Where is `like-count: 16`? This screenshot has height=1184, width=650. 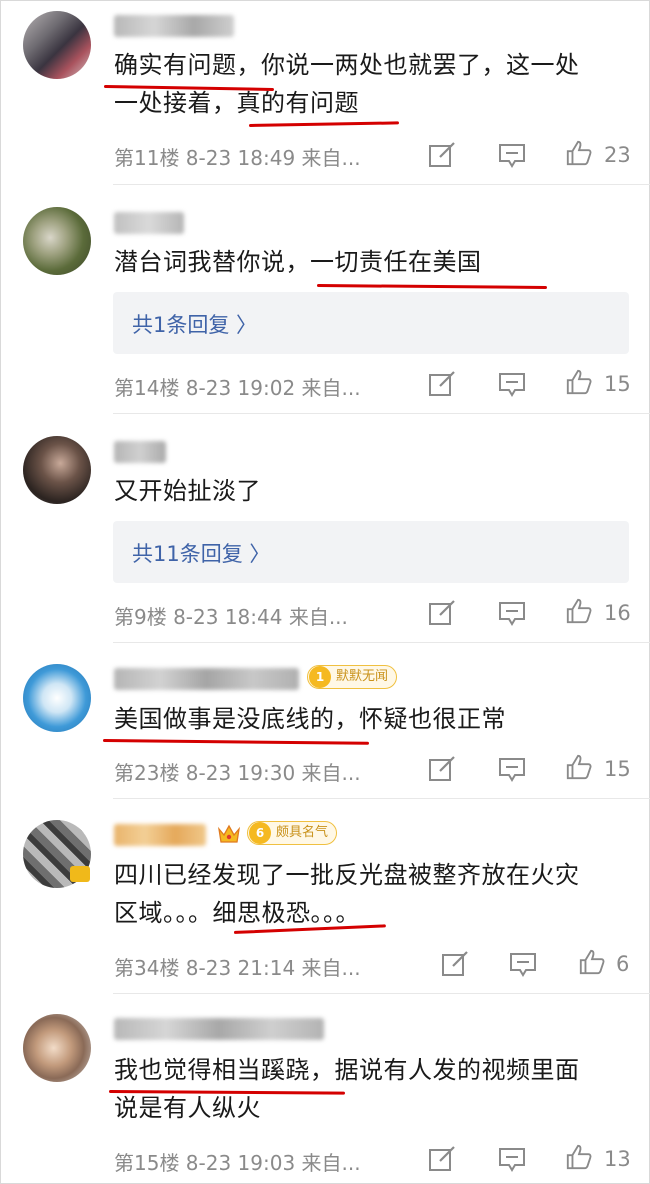 like-count: 16 is located at coordinates (617, 613).